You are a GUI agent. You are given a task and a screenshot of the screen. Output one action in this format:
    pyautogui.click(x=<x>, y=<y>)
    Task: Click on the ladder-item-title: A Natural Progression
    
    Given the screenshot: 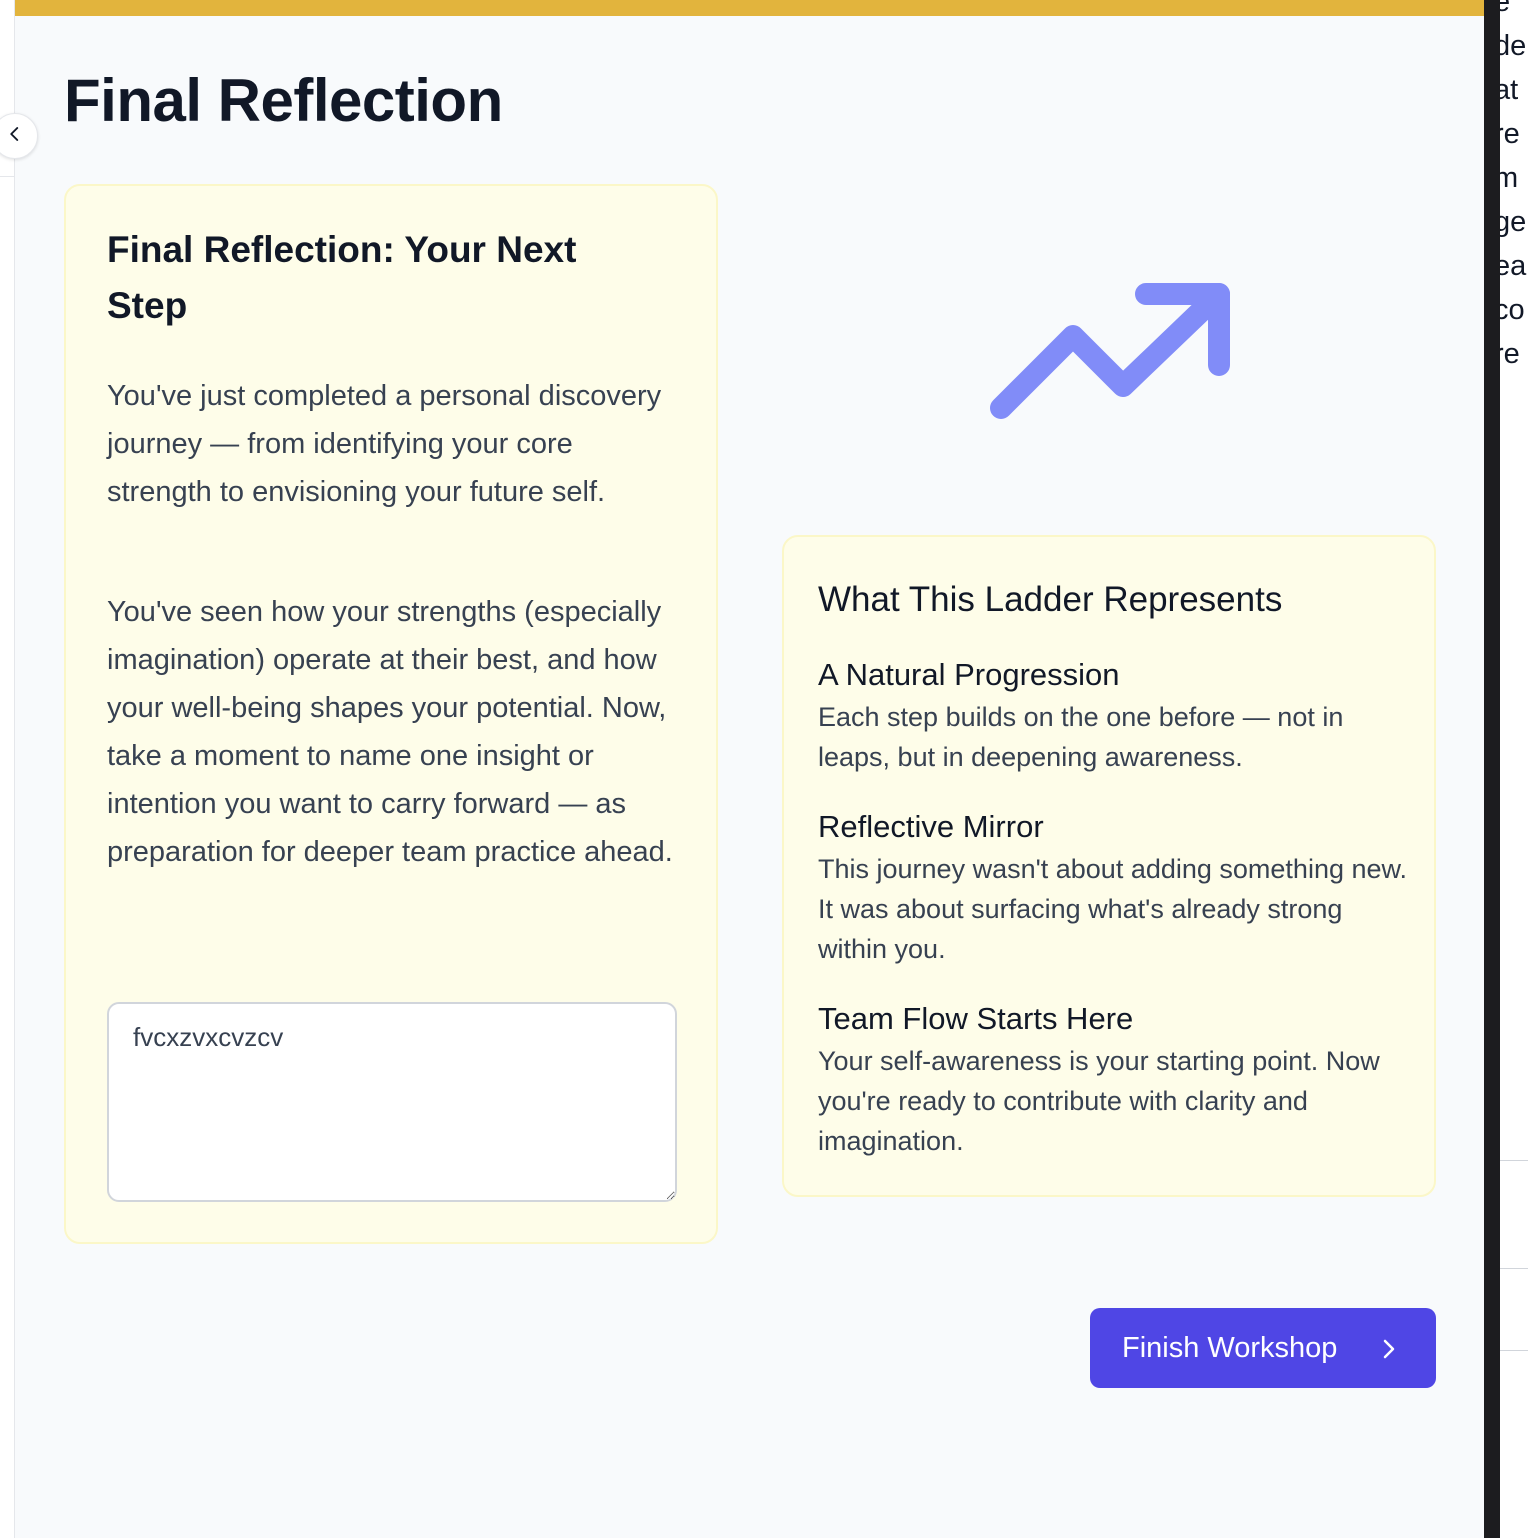 What is the action you would take?
    pyautogui.click(x=969, y=674)
    